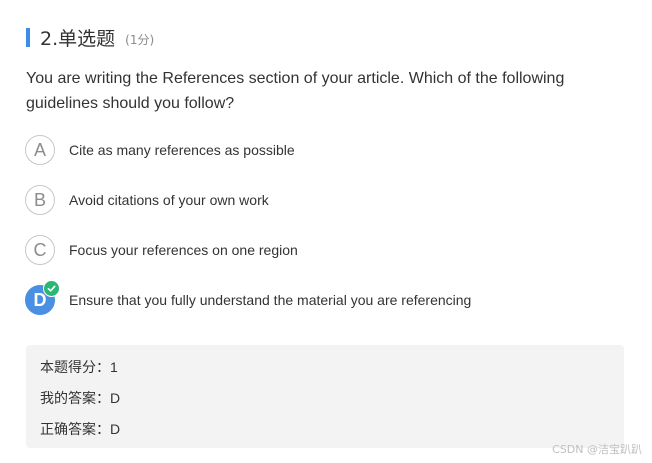 The image size is (652, 463). Describe the element at coordinates (75, 430) in the screenshot. I see `correct-answer-label: 正确答案：` at that location.